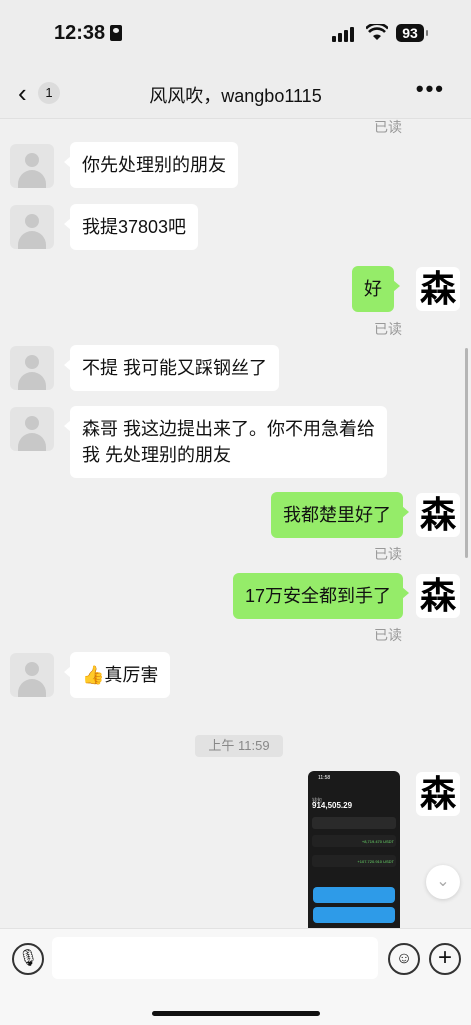 The height and width of the screenshot is (1025, 471). What do you see at coordinates (445, 959) in the screenshot?
I see `plus-icon: +` at bounding box center [445, 959].